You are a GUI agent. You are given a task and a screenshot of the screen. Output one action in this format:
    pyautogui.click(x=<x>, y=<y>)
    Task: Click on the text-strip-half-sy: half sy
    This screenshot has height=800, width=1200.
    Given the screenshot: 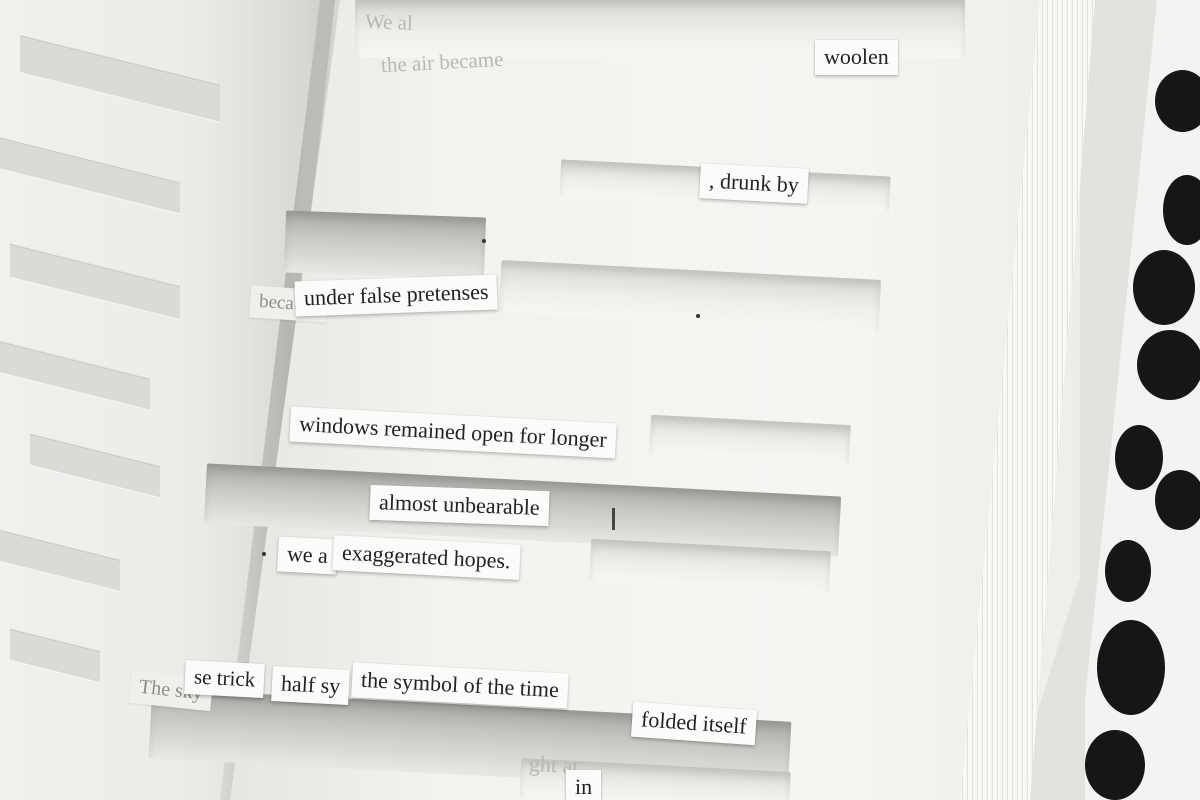 What is the action you would take?
    pyautogui.click(x=311, y=685)
    